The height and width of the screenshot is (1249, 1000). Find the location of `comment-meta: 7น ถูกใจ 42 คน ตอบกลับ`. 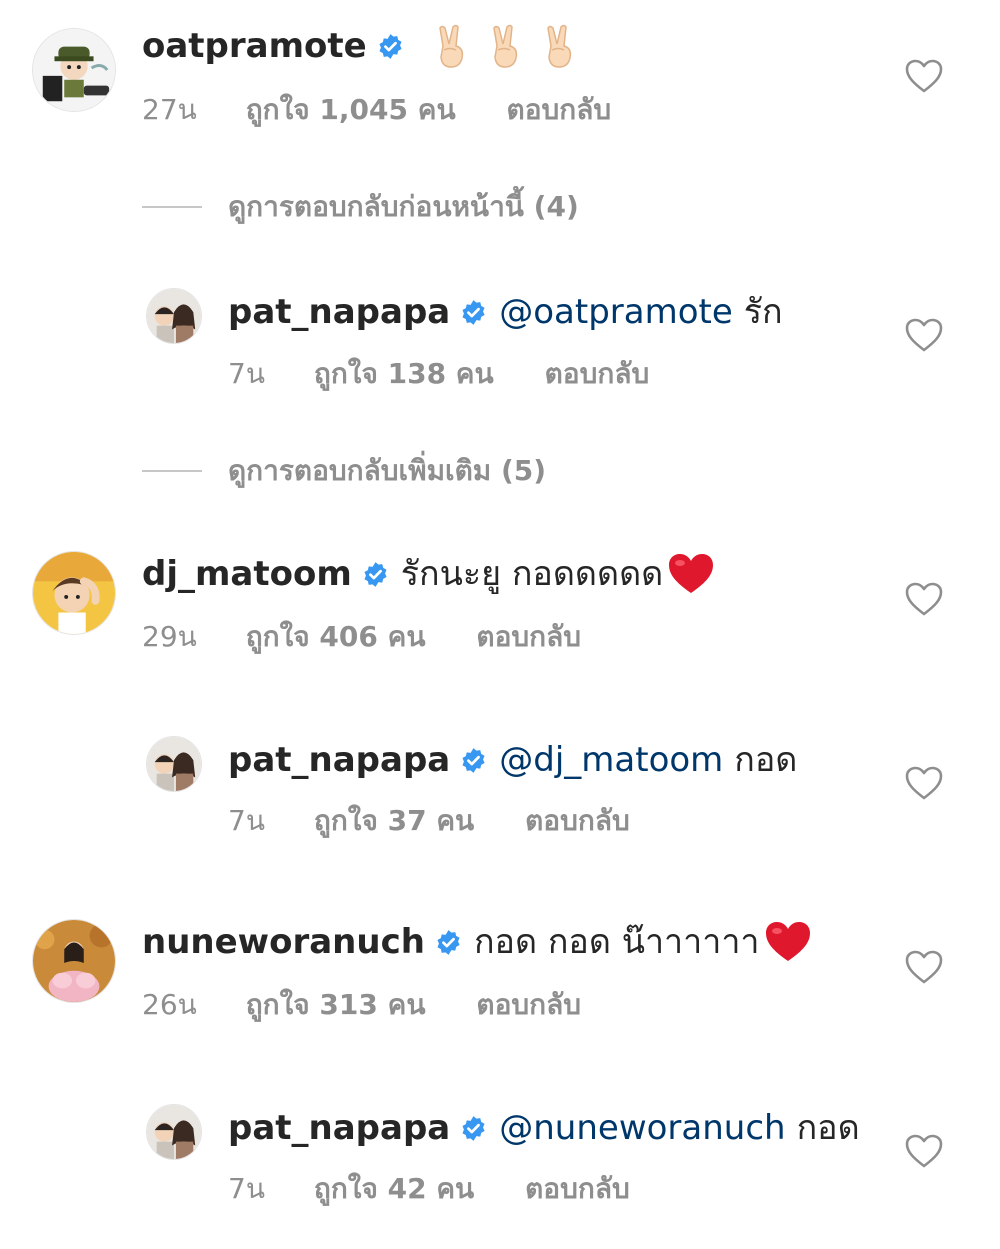

comment-meta: 7น ถูกใจ 42 คน ตอบกลับ is located at coordinates (429, 1189).